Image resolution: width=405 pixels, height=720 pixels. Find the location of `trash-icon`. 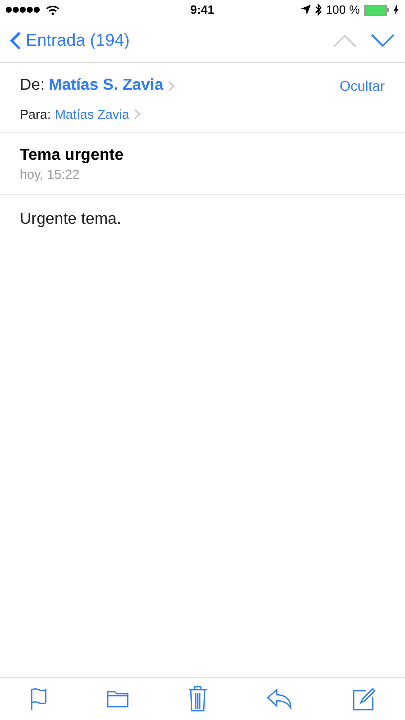

trash-icon is located at coordinates (198, 699).